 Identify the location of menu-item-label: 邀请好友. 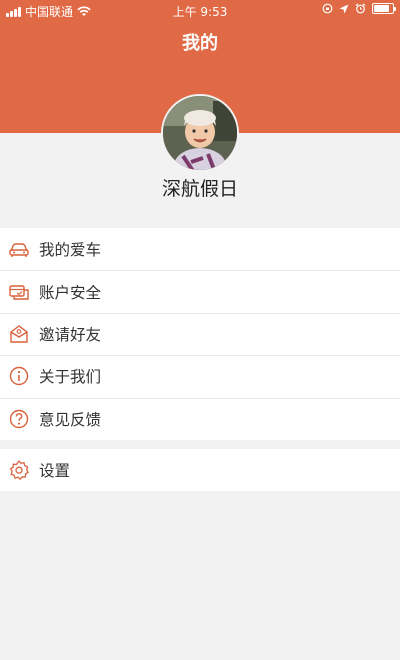
(70, 334).